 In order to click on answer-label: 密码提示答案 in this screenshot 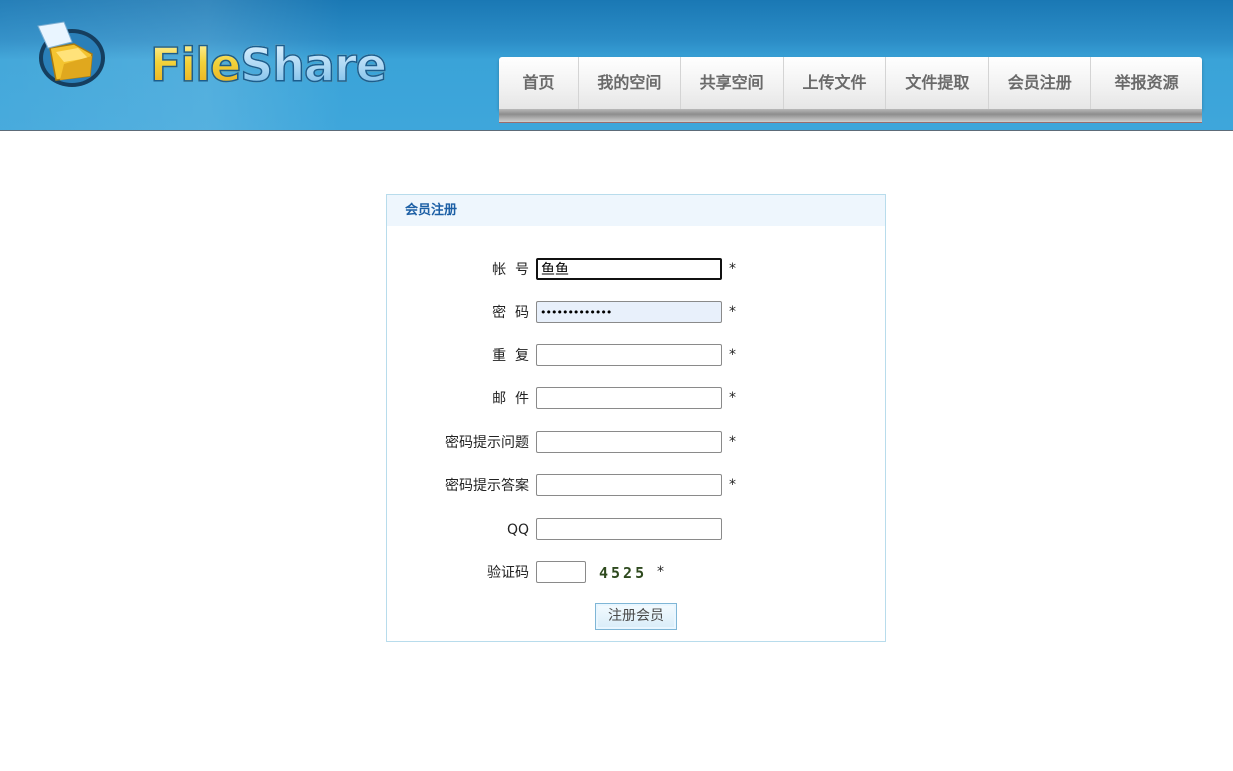, I will do `click(487, 486)`.